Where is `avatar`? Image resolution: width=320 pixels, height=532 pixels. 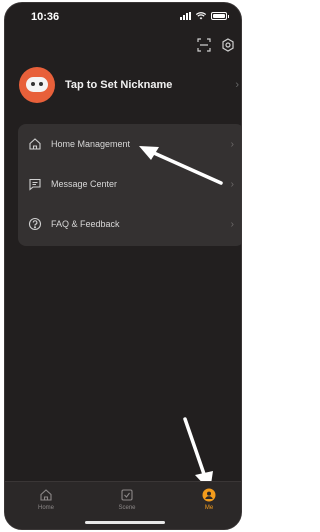 avatar is located at coordinates (37, 85).